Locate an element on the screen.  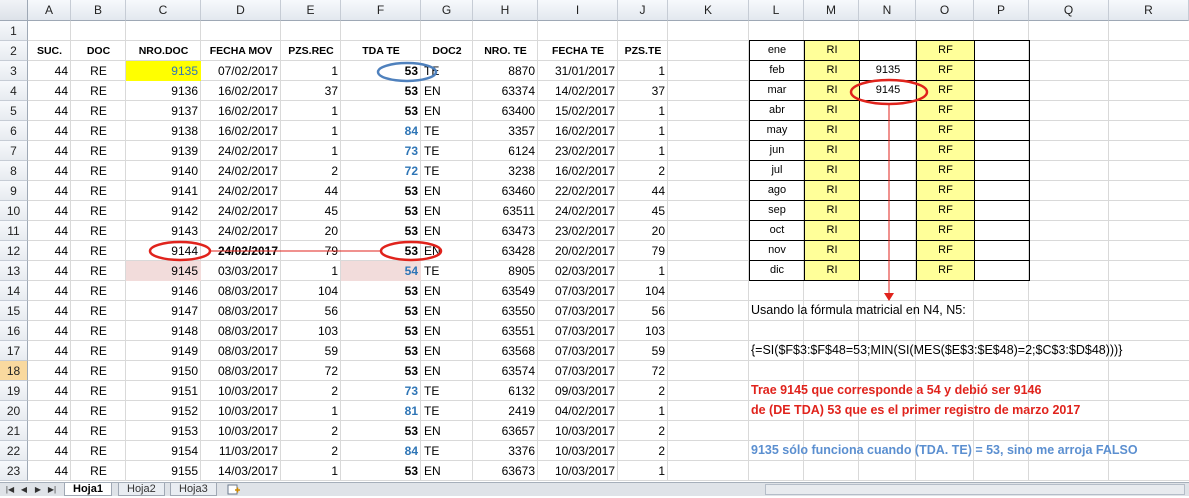
first-sheet-icon: |◀ is located at coordinates (10, 489).